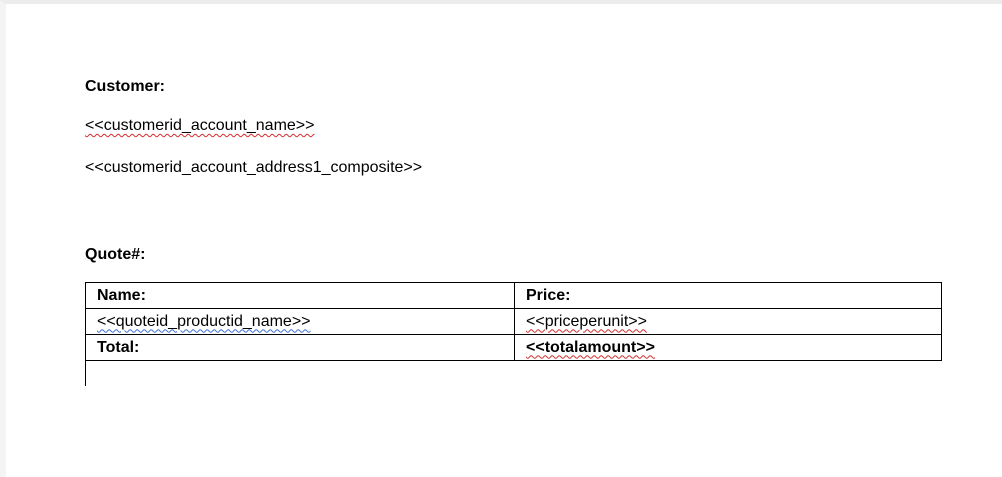 This screenshot has height=477, width=1002. I want to click on total-value-cell: <<totalamount>>, so click(728, 347).